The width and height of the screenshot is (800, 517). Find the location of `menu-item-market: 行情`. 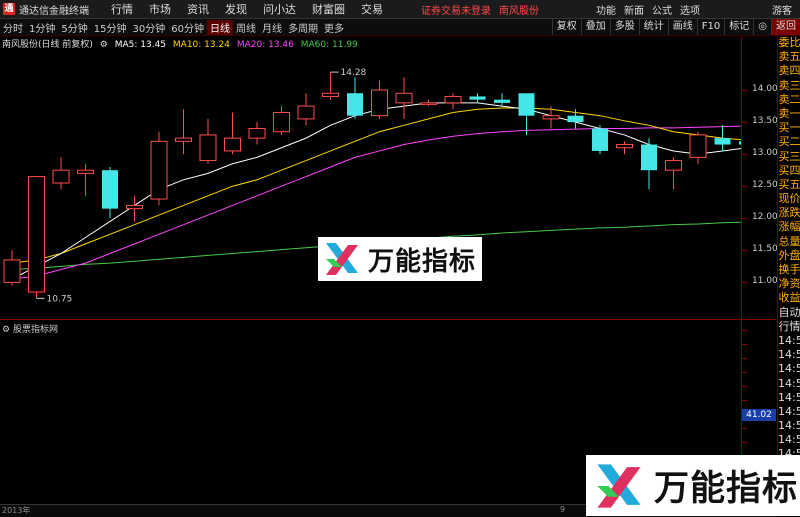

menu-item-market: 行情 is located at coordinates (122, 9).